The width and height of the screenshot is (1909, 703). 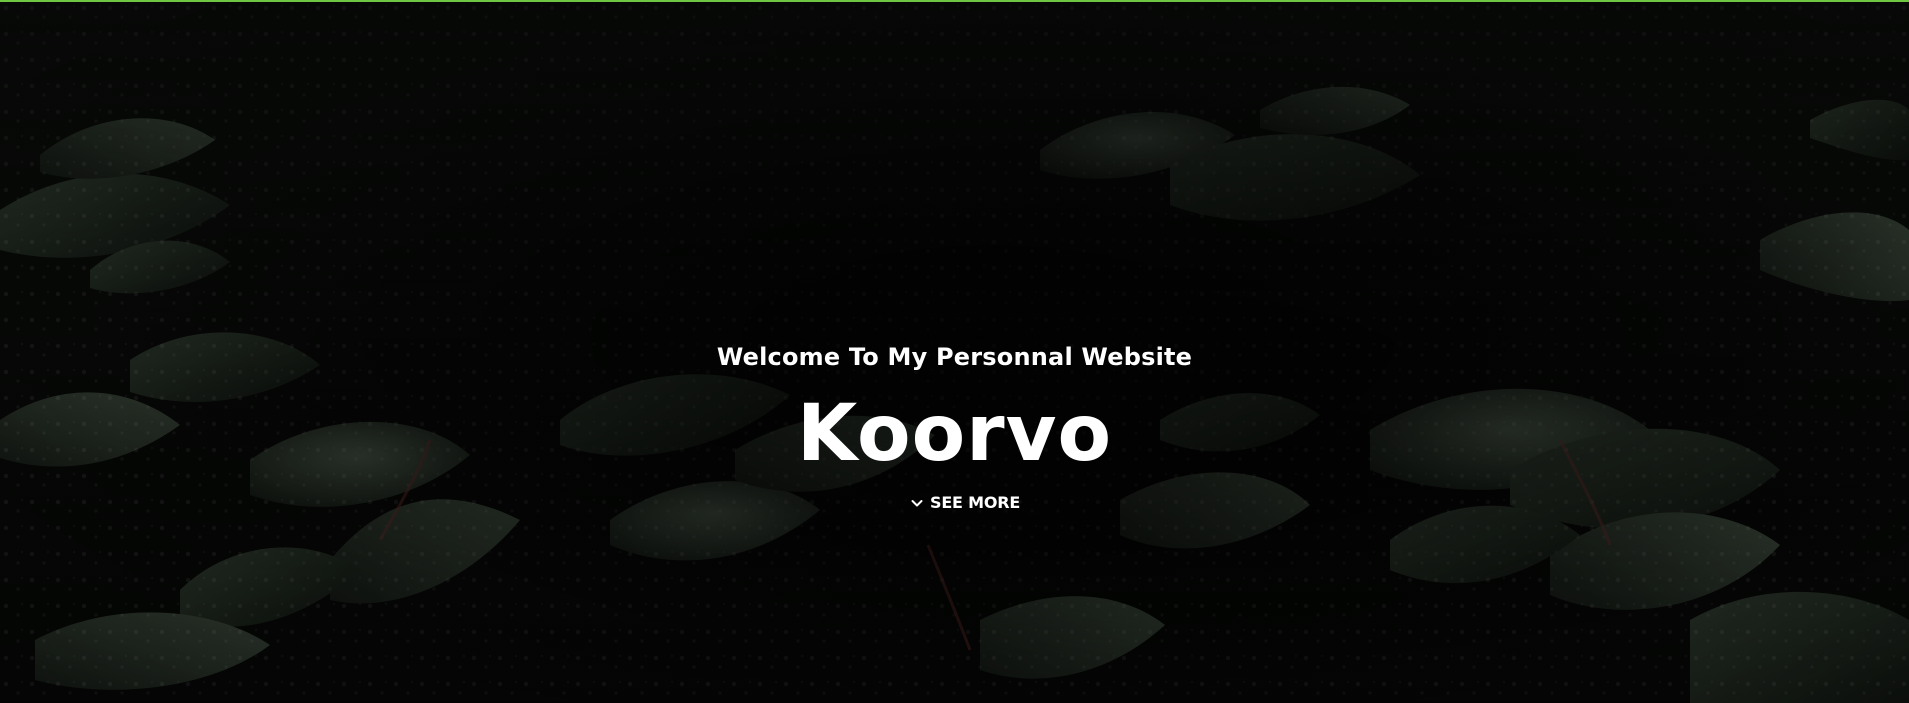 What do you see at coordinates (954, 1) in the screenshot?
I see `top-accent-line` at bounding box center [954, 1].